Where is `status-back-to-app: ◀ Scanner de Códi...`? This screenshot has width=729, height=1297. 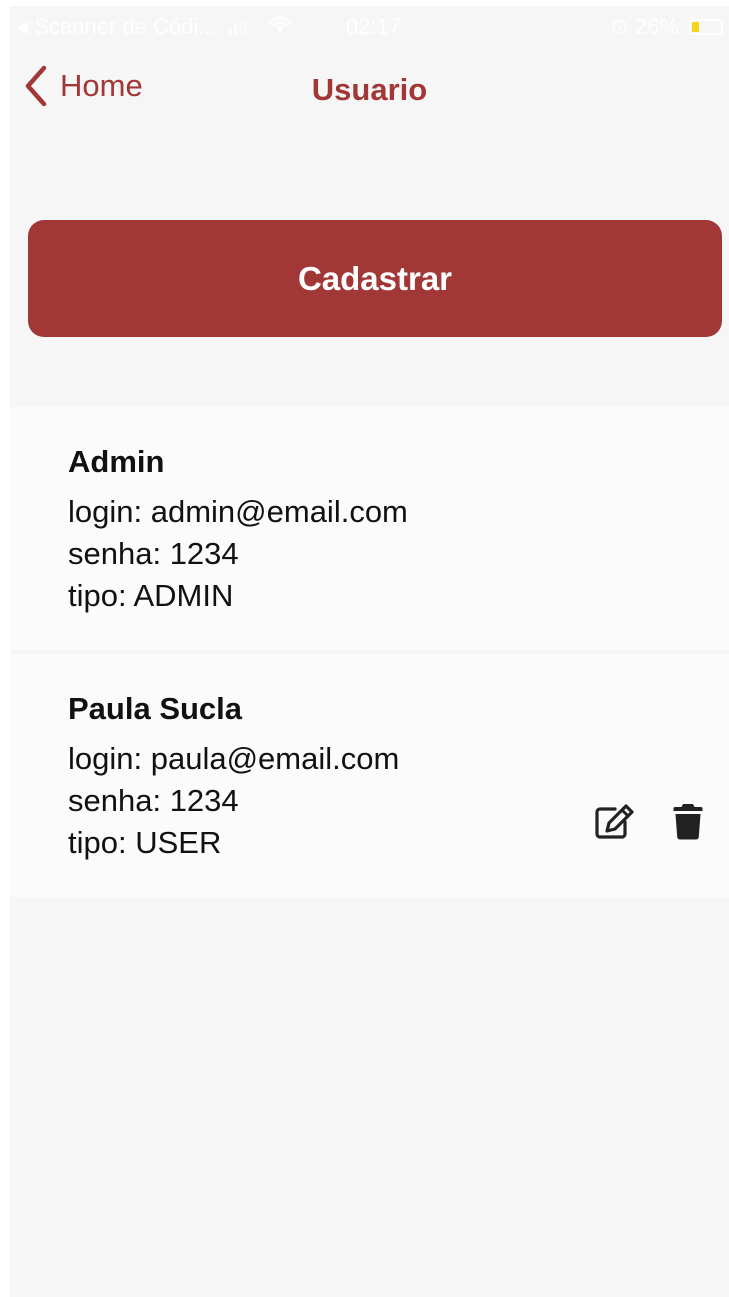 status-back-to-app: ◀ Scanner de Códi... is located at coordinates (154, 27).